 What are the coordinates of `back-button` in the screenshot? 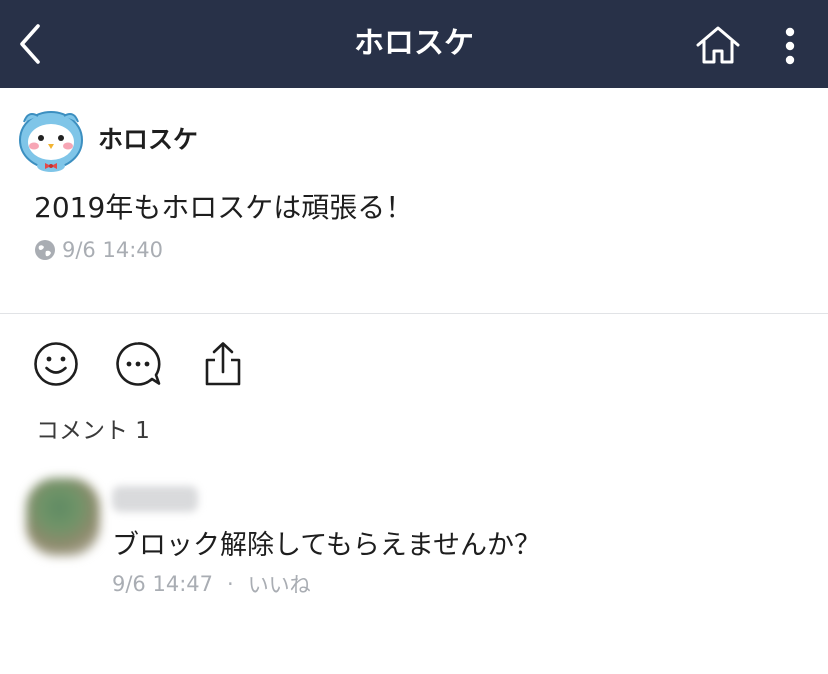 It's located at (30, 44).